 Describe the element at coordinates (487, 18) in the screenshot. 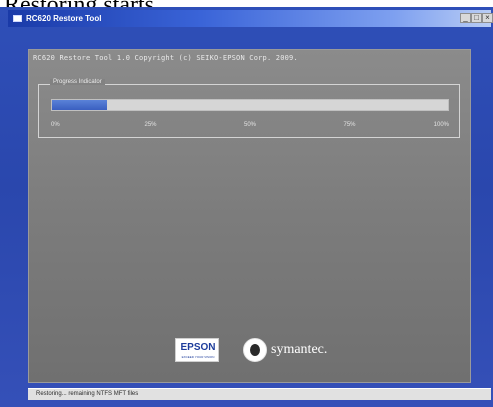

I see `close-button: ×` at that location.